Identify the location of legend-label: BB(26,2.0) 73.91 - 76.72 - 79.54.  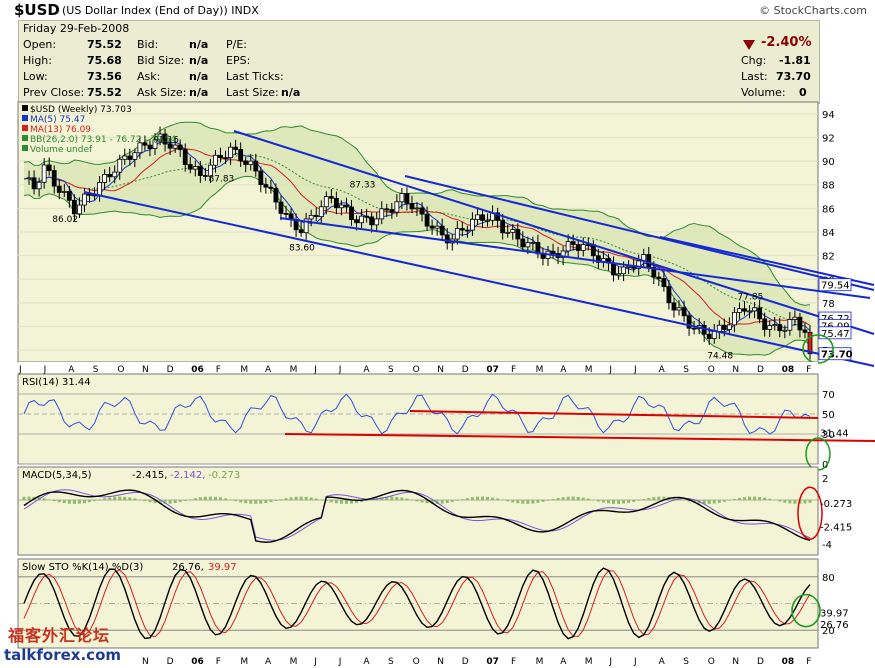
(103, 140).